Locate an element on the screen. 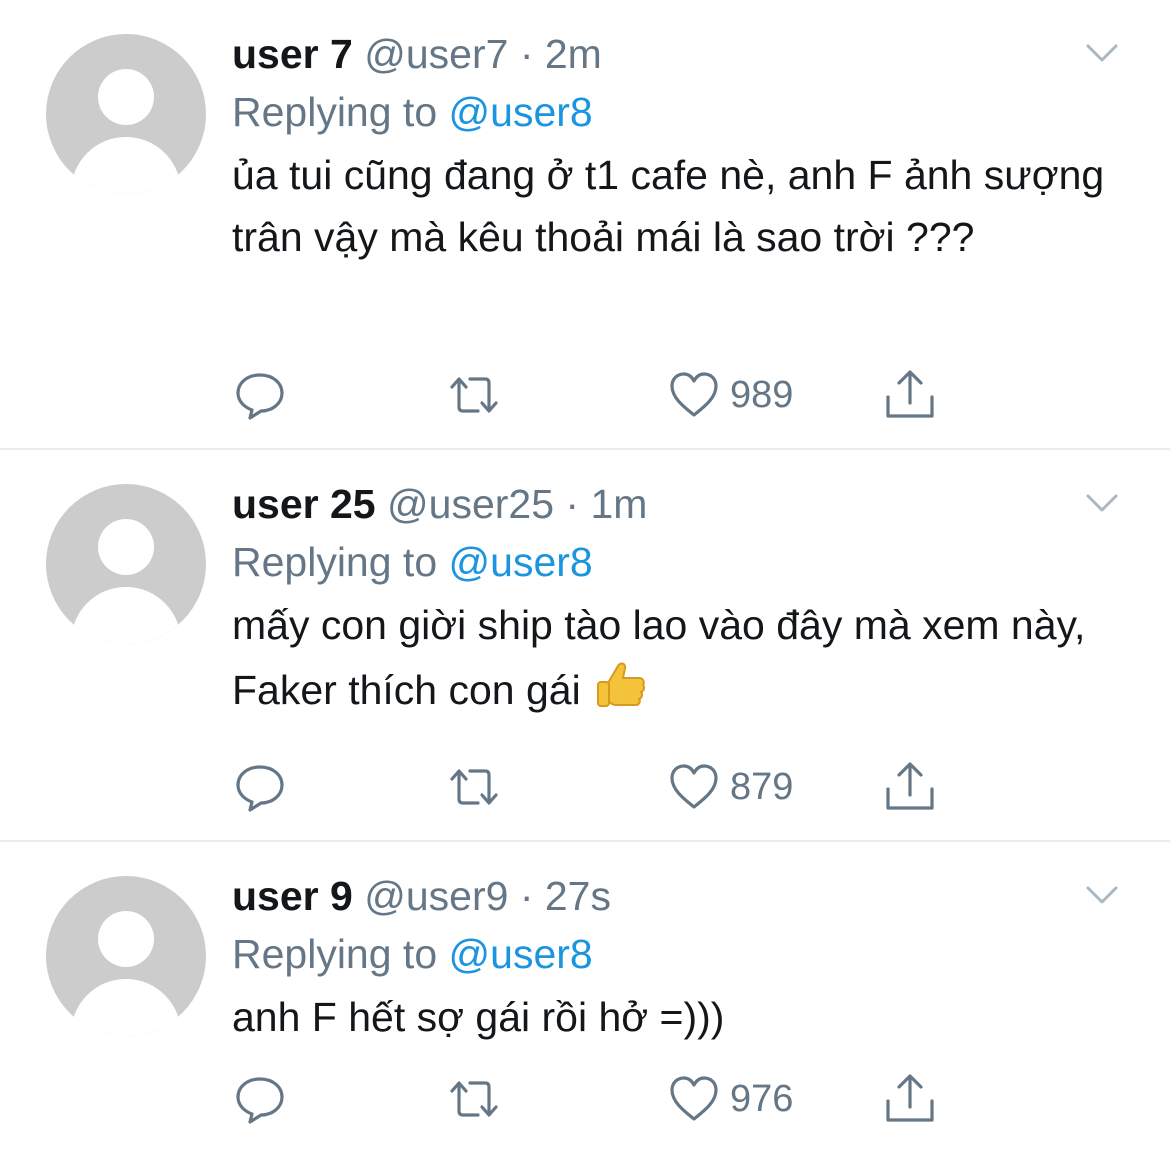 This screenshot has width=1170, height=1154. timestamp: 1m is located at coordinates (618, 504).